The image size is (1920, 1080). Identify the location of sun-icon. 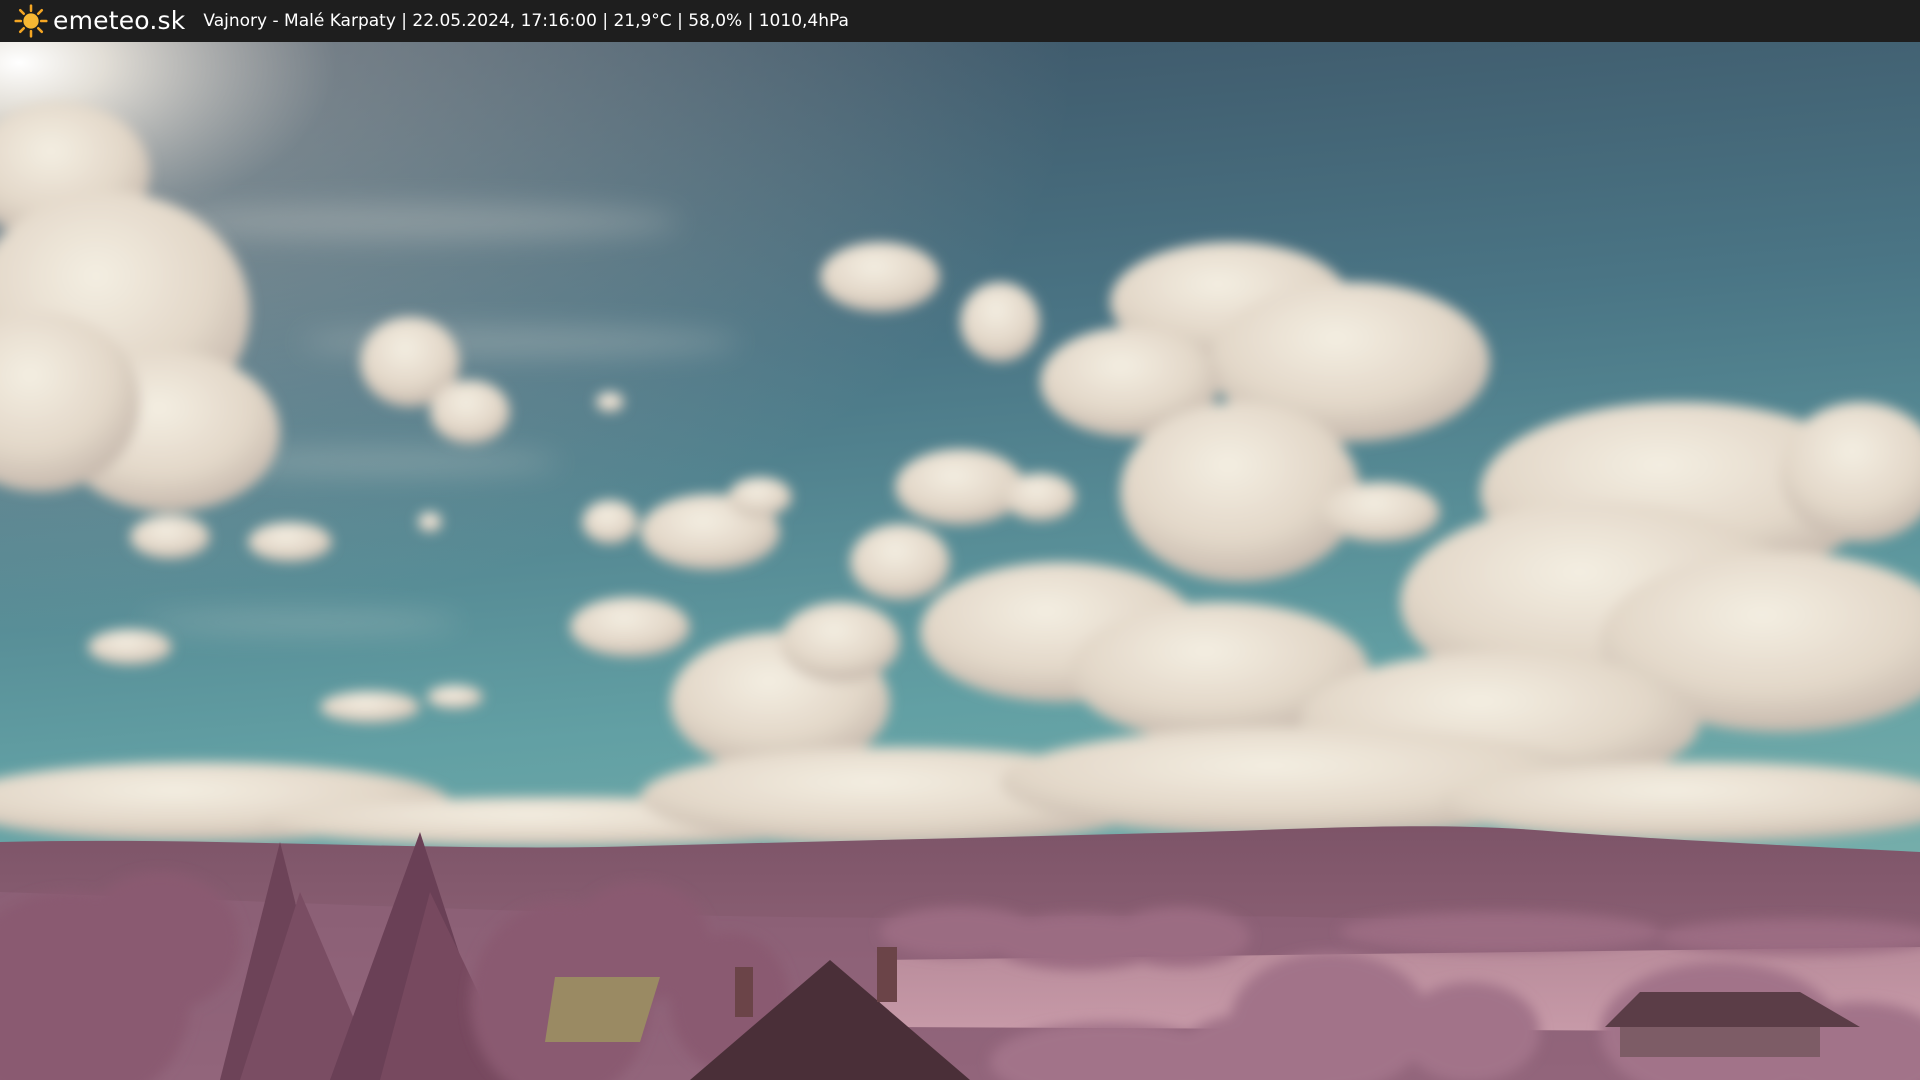
(31, 21).